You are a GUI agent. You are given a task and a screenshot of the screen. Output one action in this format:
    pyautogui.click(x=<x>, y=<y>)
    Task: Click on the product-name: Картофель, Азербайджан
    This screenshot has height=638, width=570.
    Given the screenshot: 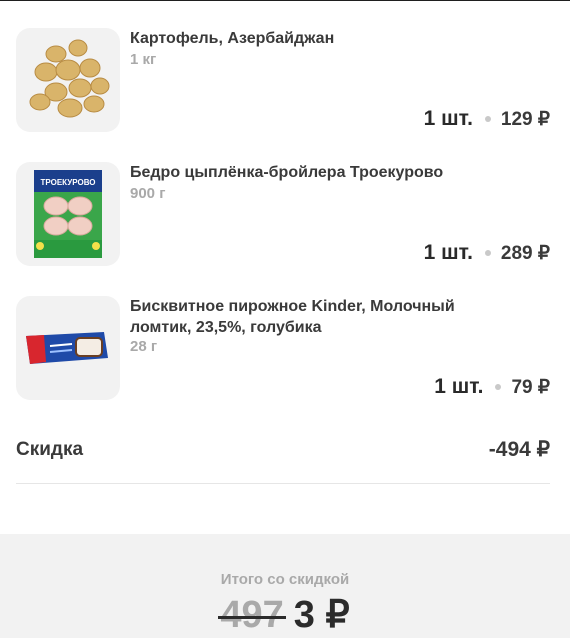 What is the action you would take?
    pyautogui.click(x=232, y=38)
    